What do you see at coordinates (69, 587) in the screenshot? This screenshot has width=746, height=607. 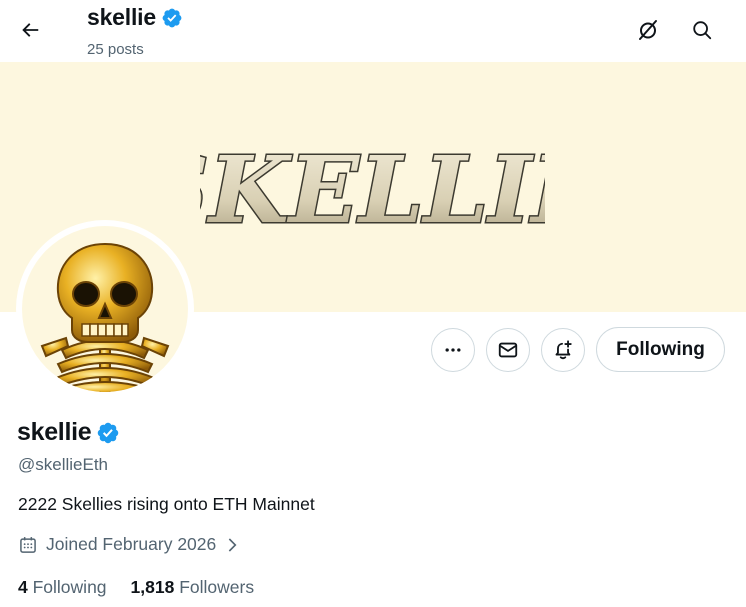 I see `following-label: Following` at bounding box center [69, 587].